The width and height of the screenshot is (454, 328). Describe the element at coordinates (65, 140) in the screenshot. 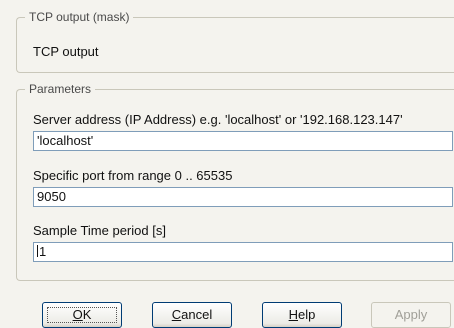

I see `server-address-value: 'localhost'` at that location.